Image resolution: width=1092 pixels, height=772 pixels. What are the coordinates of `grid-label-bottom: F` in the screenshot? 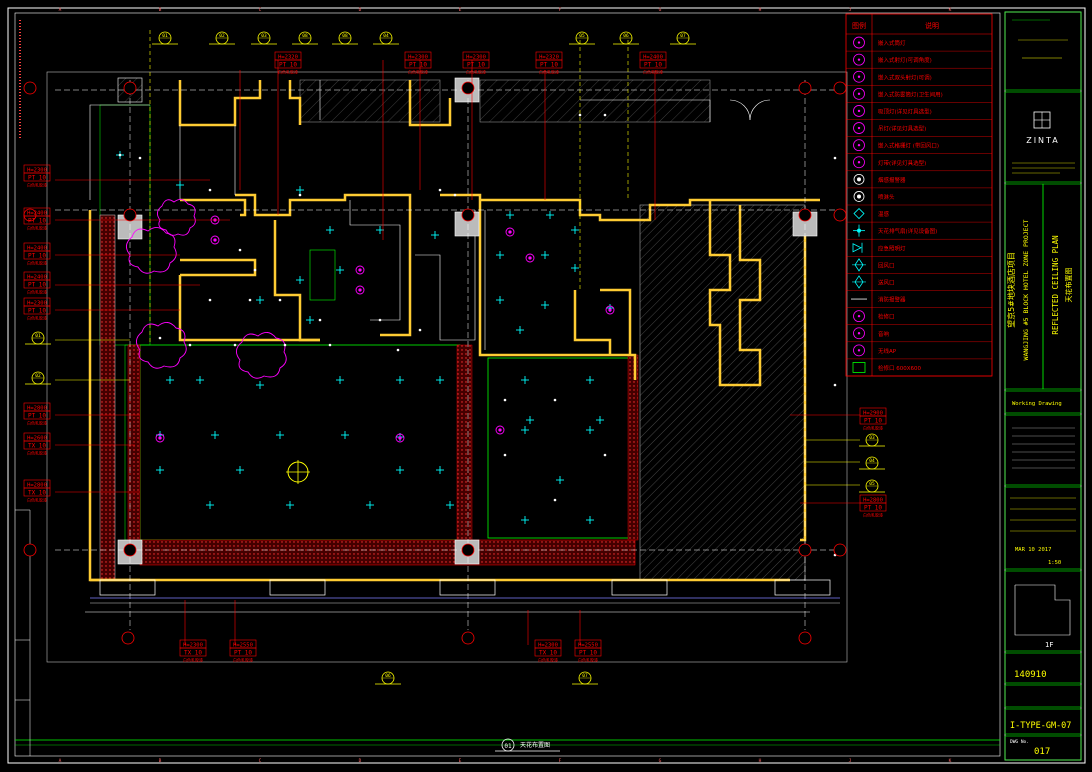 It's located at (560, 761).